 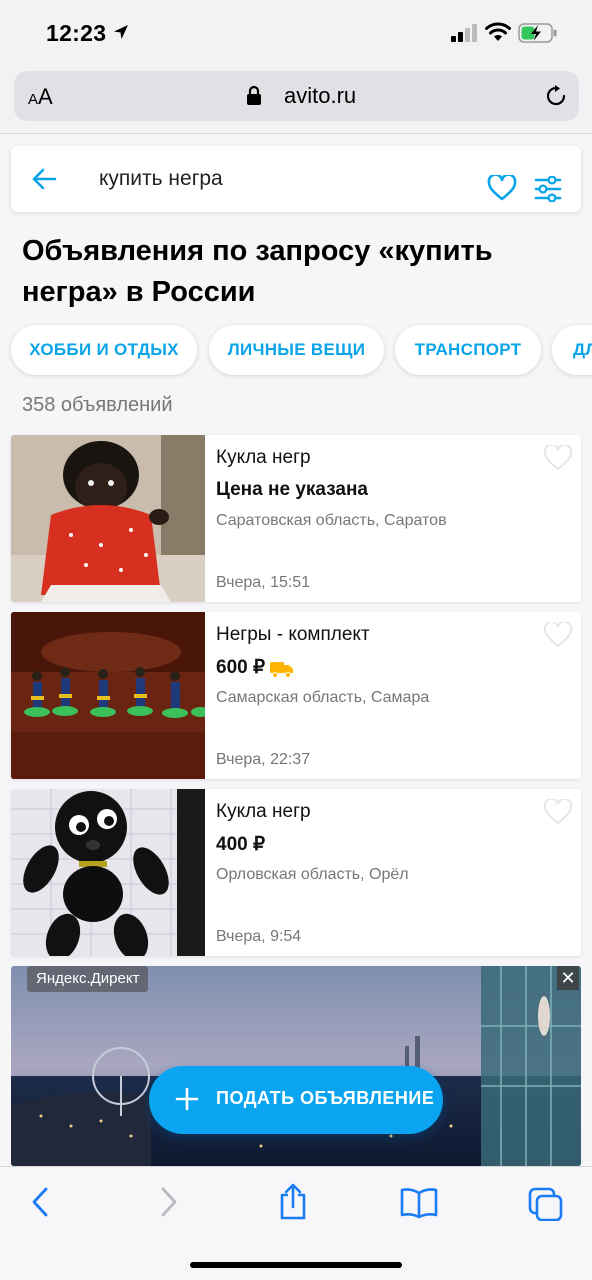 I want to click on search-input: купить негра, so click(x=161, y=179).